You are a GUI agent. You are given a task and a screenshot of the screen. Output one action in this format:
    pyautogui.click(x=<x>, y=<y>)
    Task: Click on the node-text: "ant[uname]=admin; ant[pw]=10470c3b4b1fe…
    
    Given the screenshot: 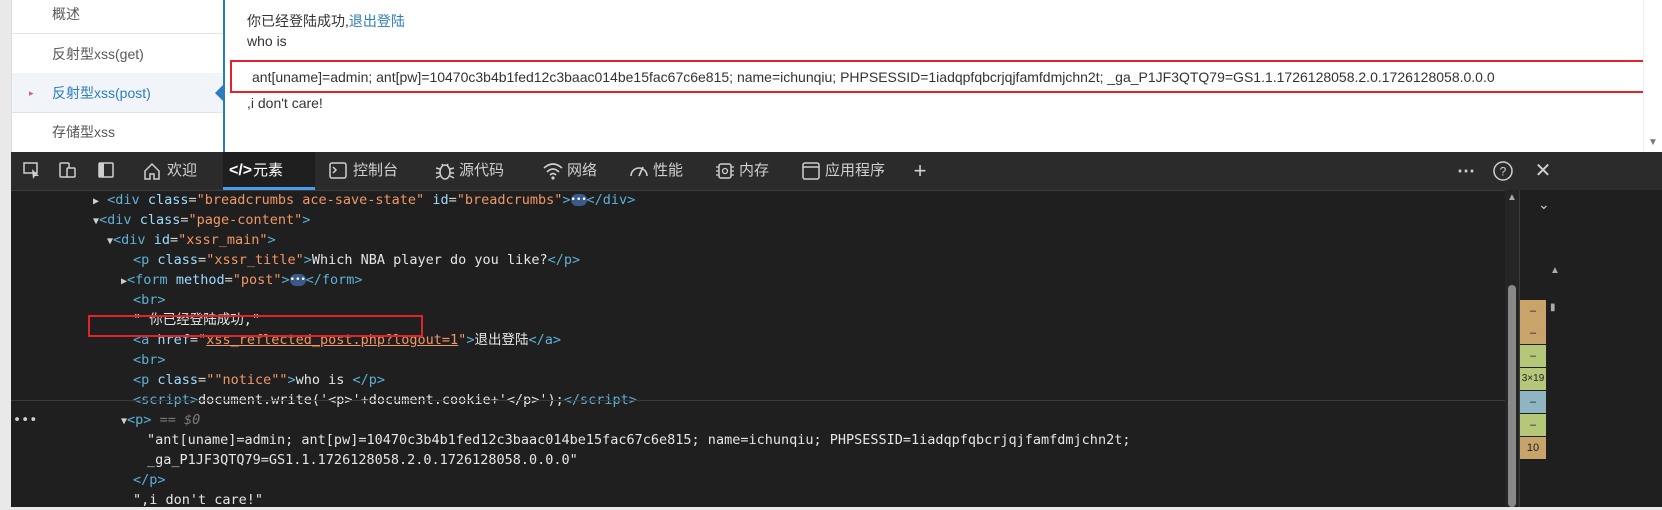 What is the action you would take?
    pyautogui.click(x=639, y=440)
    